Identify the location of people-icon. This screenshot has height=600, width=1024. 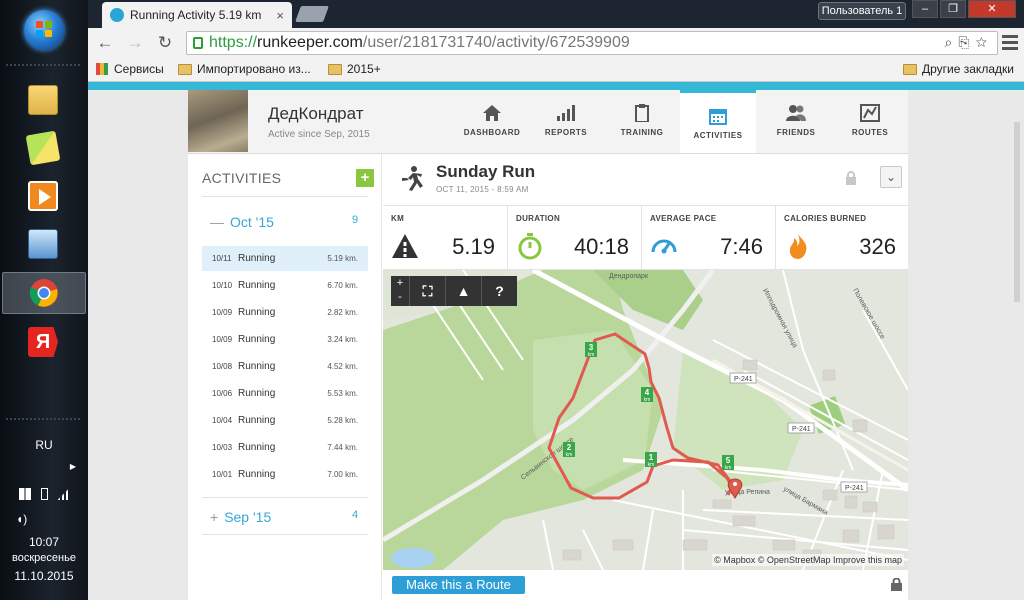
(796, 113).